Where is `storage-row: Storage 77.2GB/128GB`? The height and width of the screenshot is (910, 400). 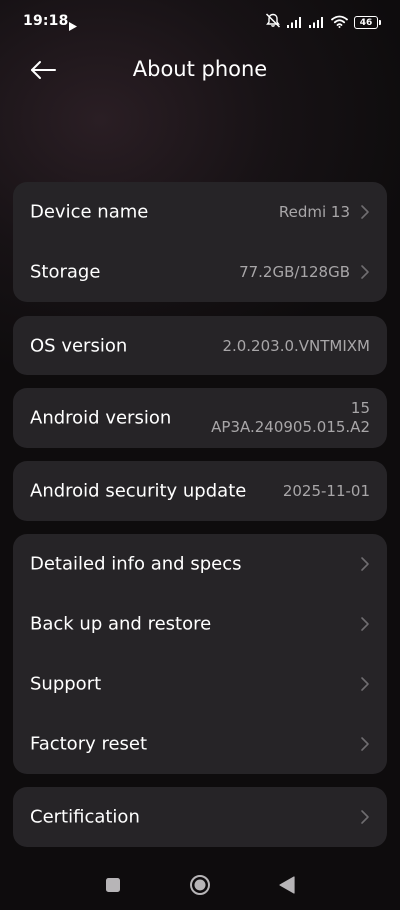
storage-row: Storage 77.2GB/128GB is located at coordinates (200, 272).